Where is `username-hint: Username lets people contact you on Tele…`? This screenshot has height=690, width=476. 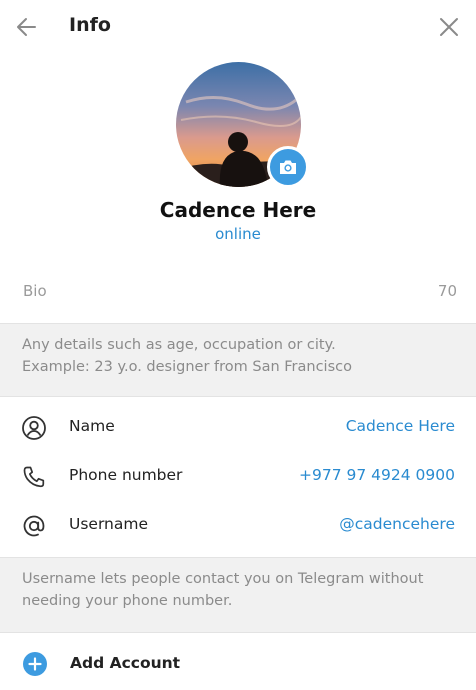
username-hint: Username lets people contact you on Tele… is located at coordinates (238, 595).